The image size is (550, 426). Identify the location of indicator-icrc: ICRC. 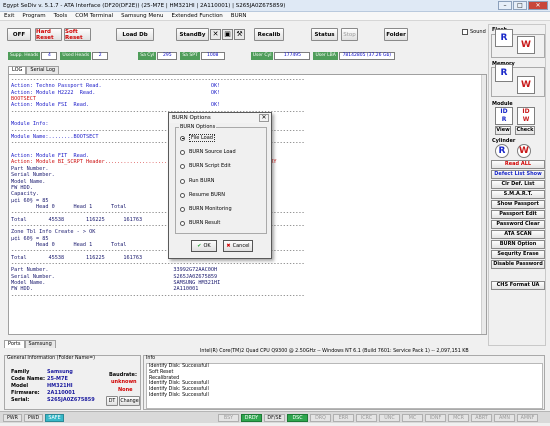
(366, 418).